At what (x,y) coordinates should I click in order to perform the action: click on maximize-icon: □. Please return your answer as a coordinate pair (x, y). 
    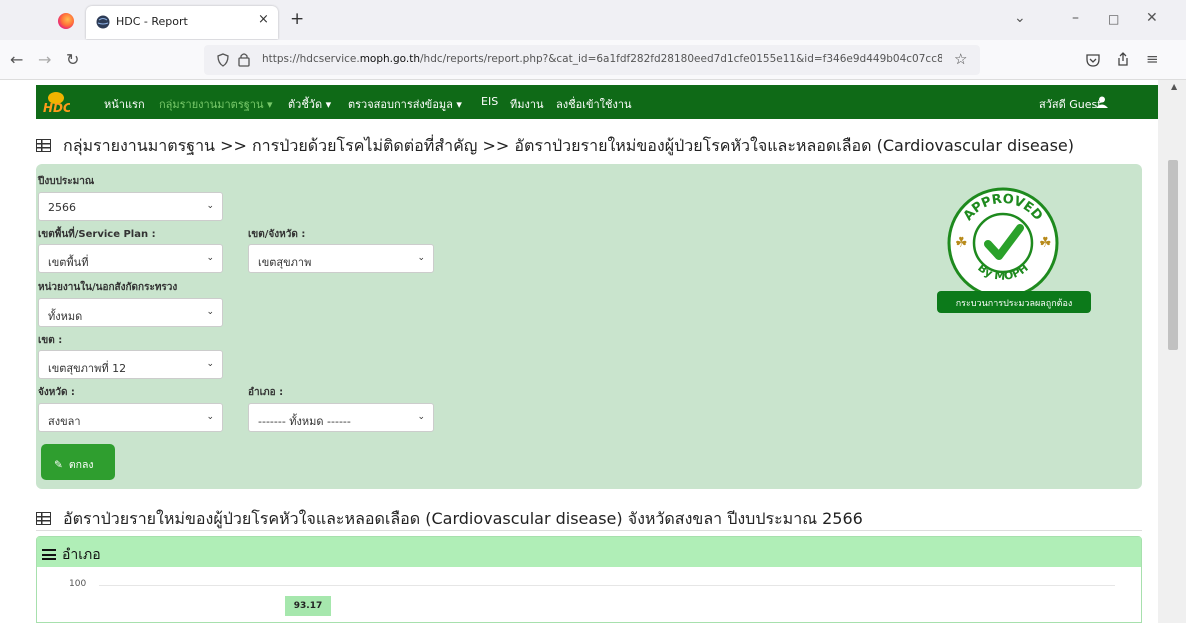
    Looking at the image, I should click on (1113, 19).